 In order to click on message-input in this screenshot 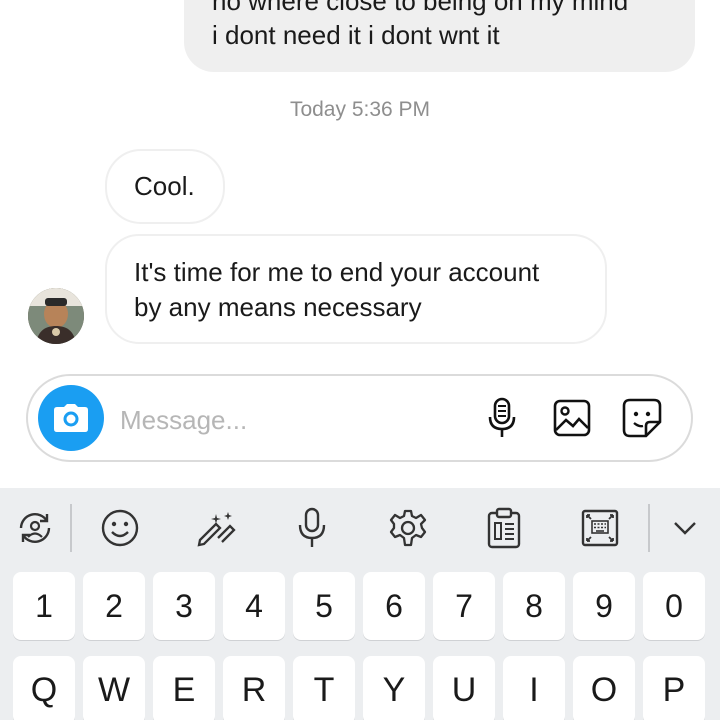, I will do `click(285, 420)`.